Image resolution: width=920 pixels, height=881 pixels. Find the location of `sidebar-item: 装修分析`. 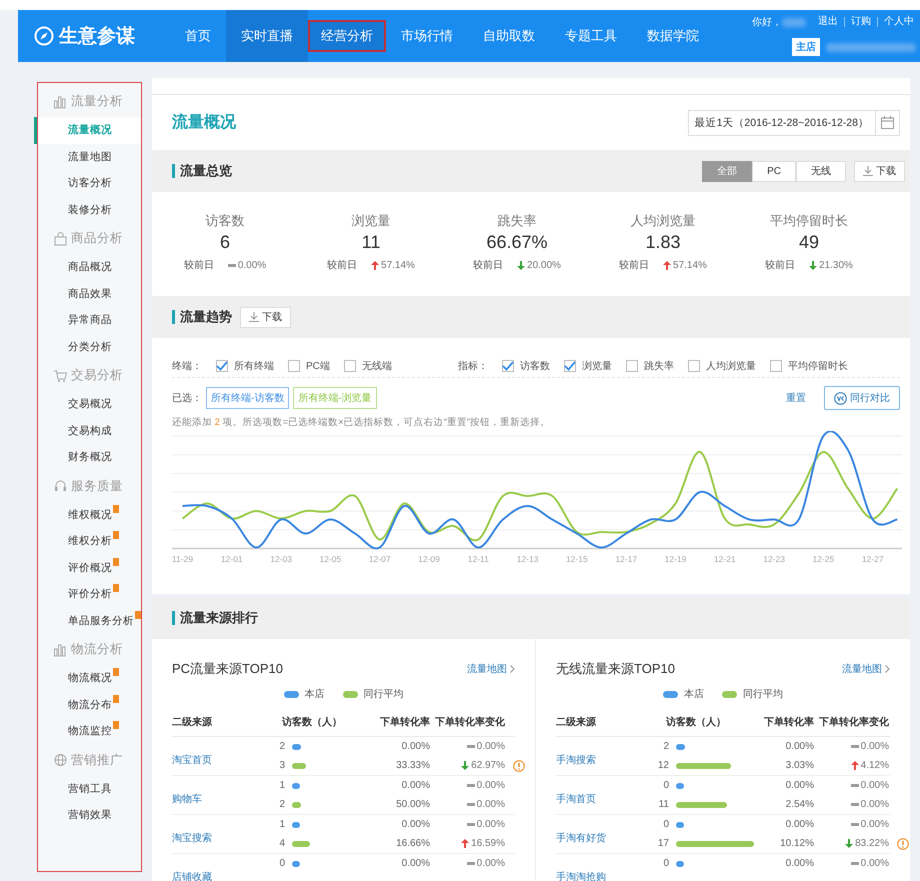

sidebar-item: 装修分析 is located at coordinates (89, 209).